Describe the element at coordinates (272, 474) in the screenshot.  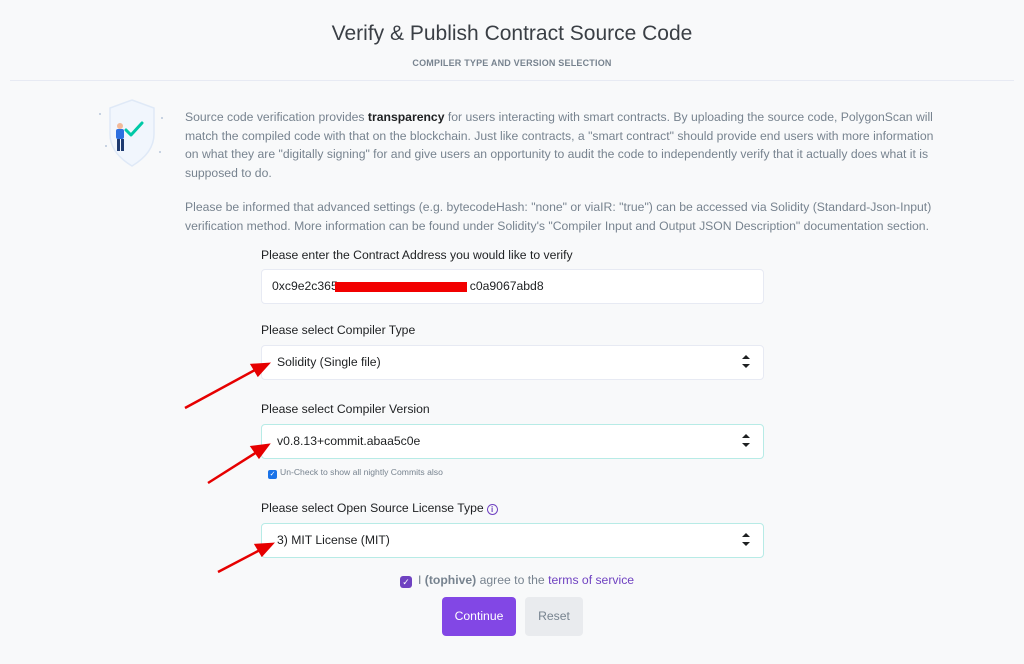
I see `checkmark-icon: ✓` at that location.